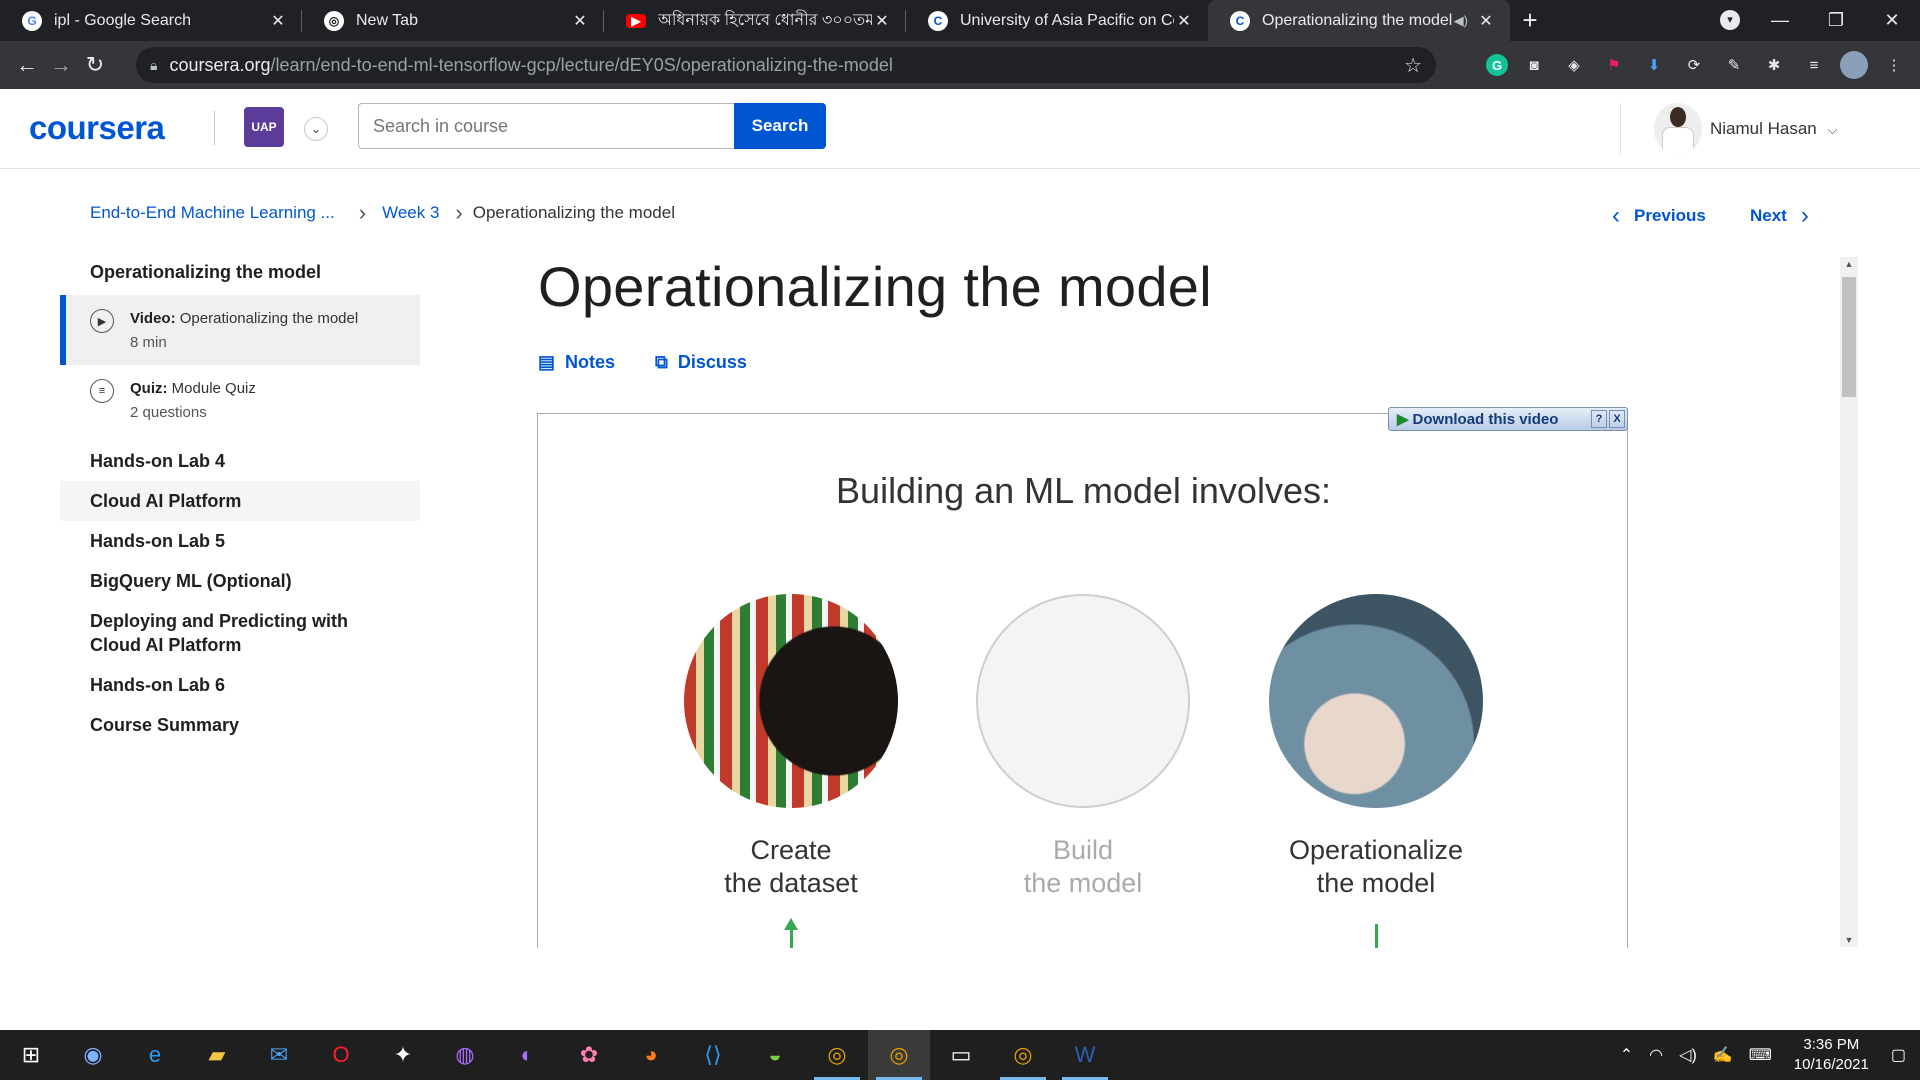 This screenshot has width=1920, height=1080. What do you see at coordinates (95, 65) in the screenshot?
I see `reload-icon: ↻` at bounding box center [95, 65].